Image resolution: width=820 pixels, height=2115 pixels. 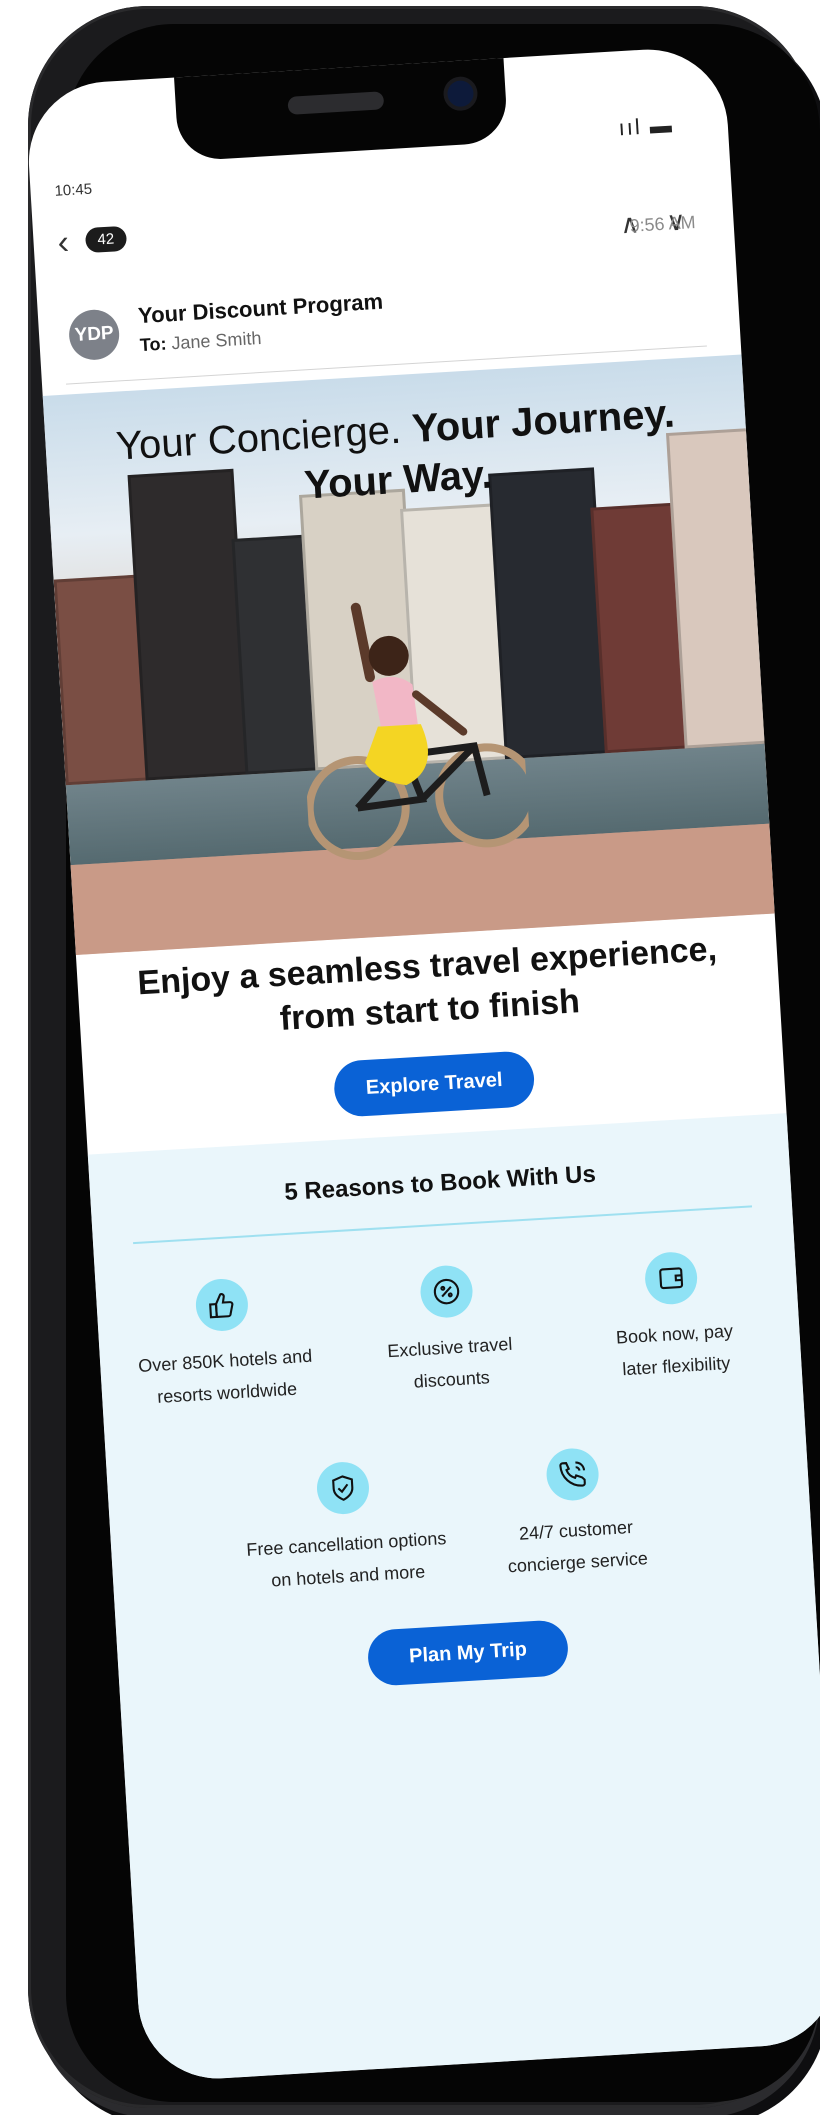 What do you see at coordinates (348, 1576) in the screenshot?
I see `reason-text-line: on hotels and more` at bounding box center [348, 1576].